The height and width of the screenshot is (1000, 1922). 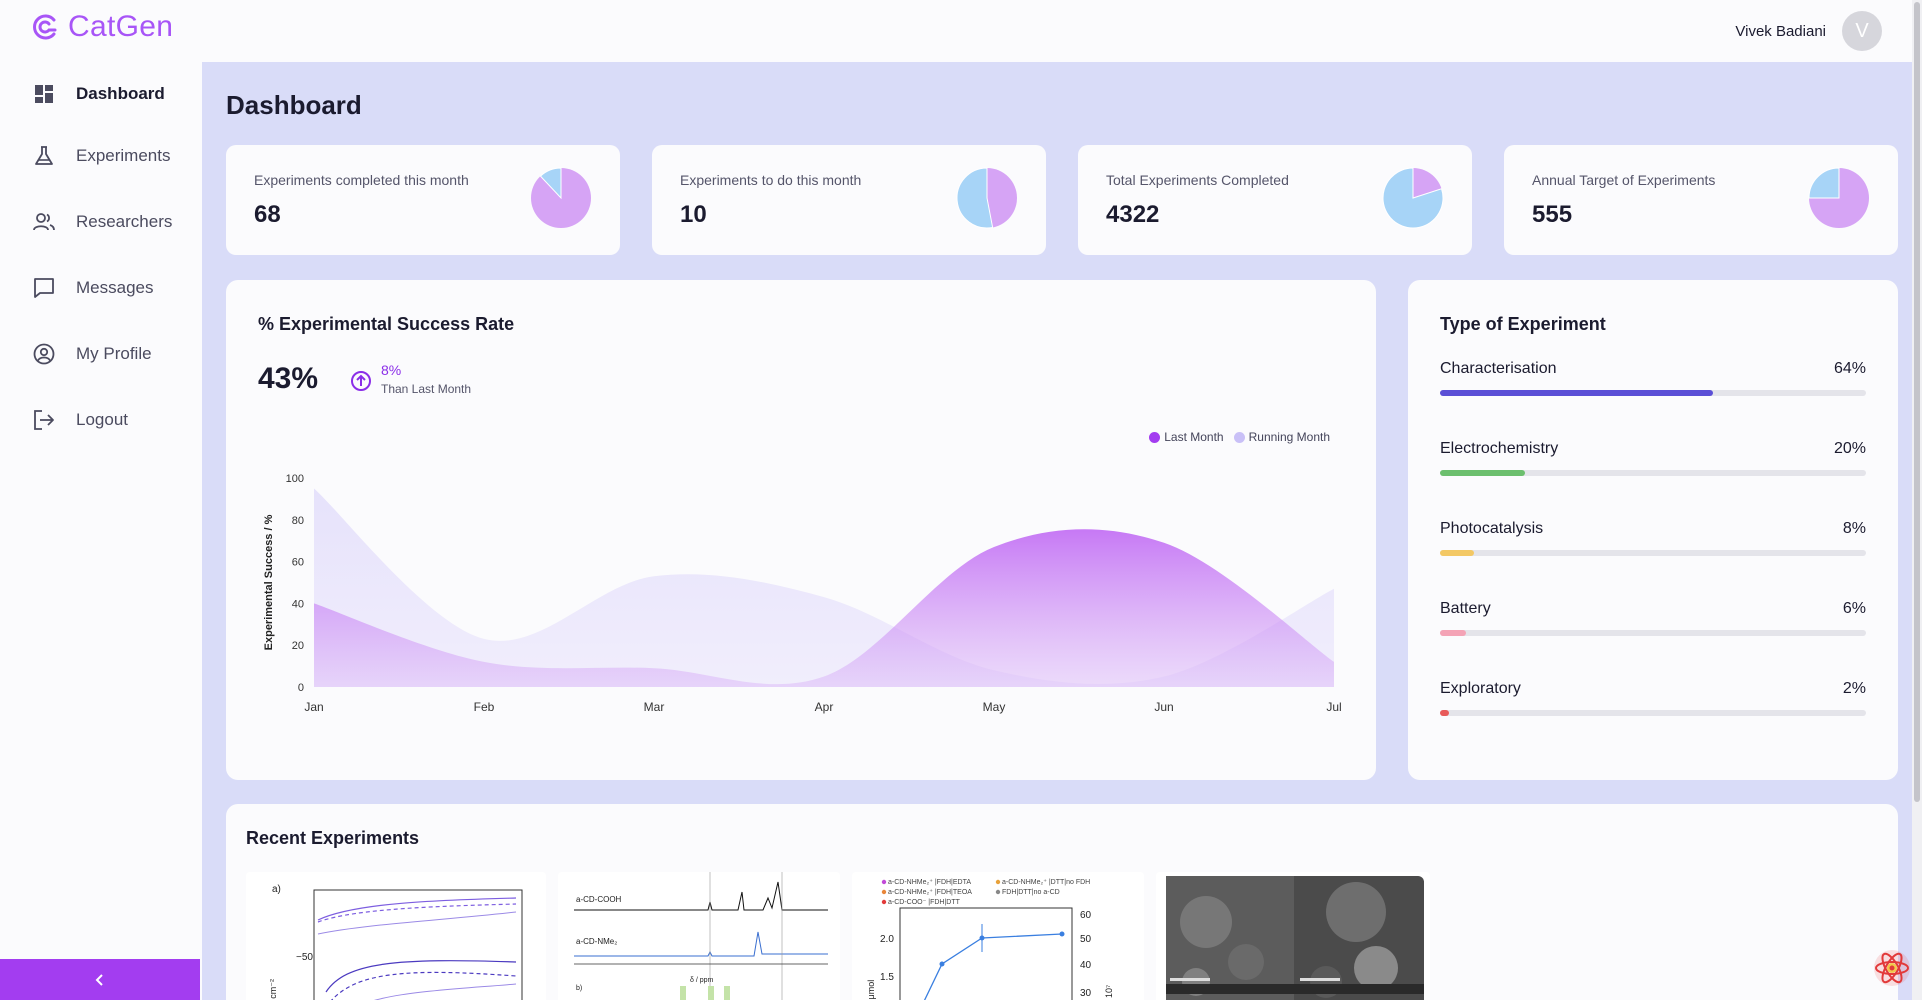 I want to click on legend-dot, so click(x=1239, y=437).